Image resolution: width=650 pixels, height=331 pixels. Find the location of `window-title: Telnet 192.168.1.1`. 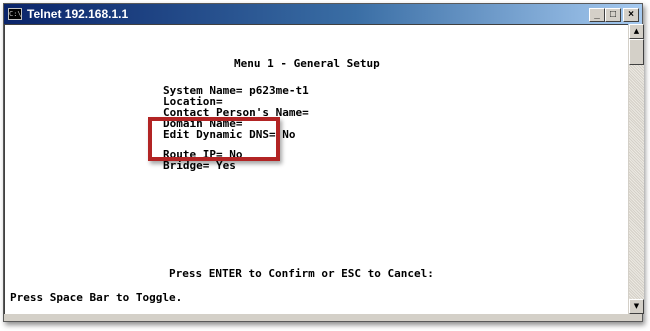

window-title: Telnet 192.168.1.1 is located at coordinates (78, 14).